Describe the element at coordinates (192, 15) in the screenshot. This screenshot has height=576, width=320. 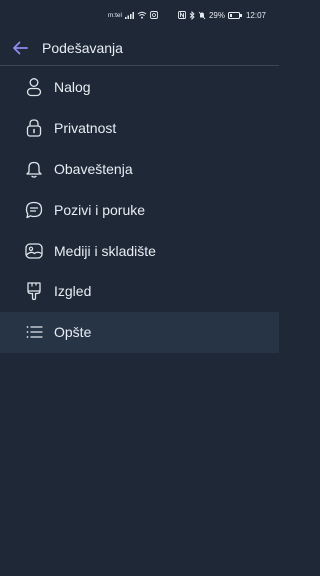
I see `bluetooth-icon` at that location.